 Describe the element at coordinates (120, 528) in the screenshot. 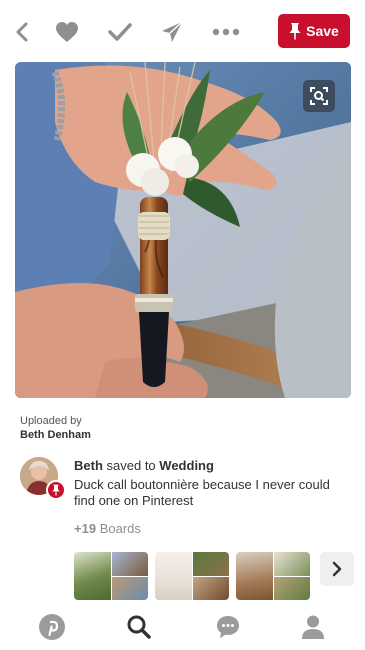

I see `boards-count-label: Boards` at that location.